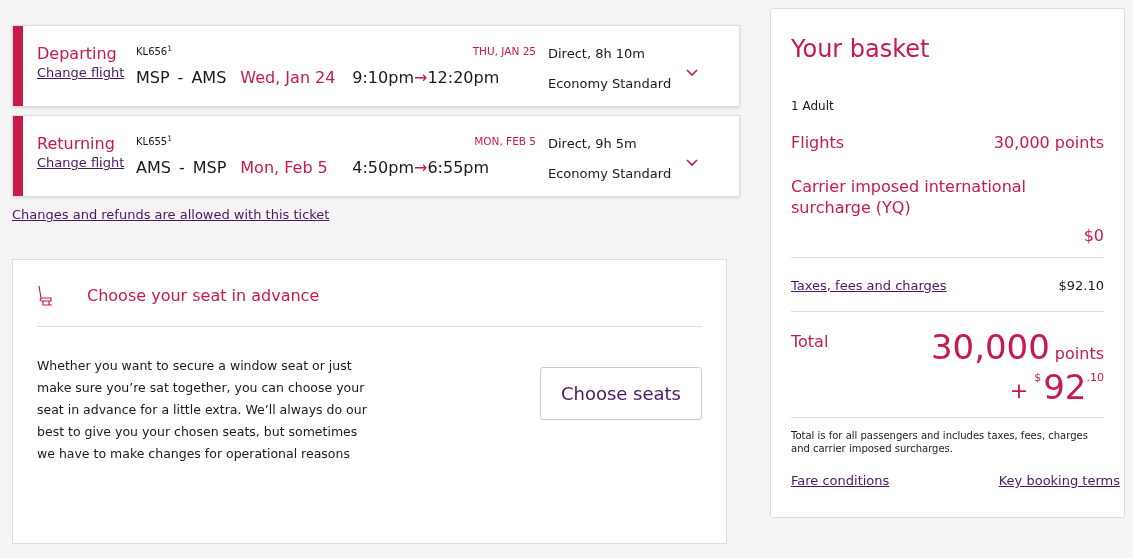 The width and height of the screenshot is (1133, 558). Describe the element at coordinates (1048, 143) in the screenshot. I see `fare-value: 30,000 points` at that location.